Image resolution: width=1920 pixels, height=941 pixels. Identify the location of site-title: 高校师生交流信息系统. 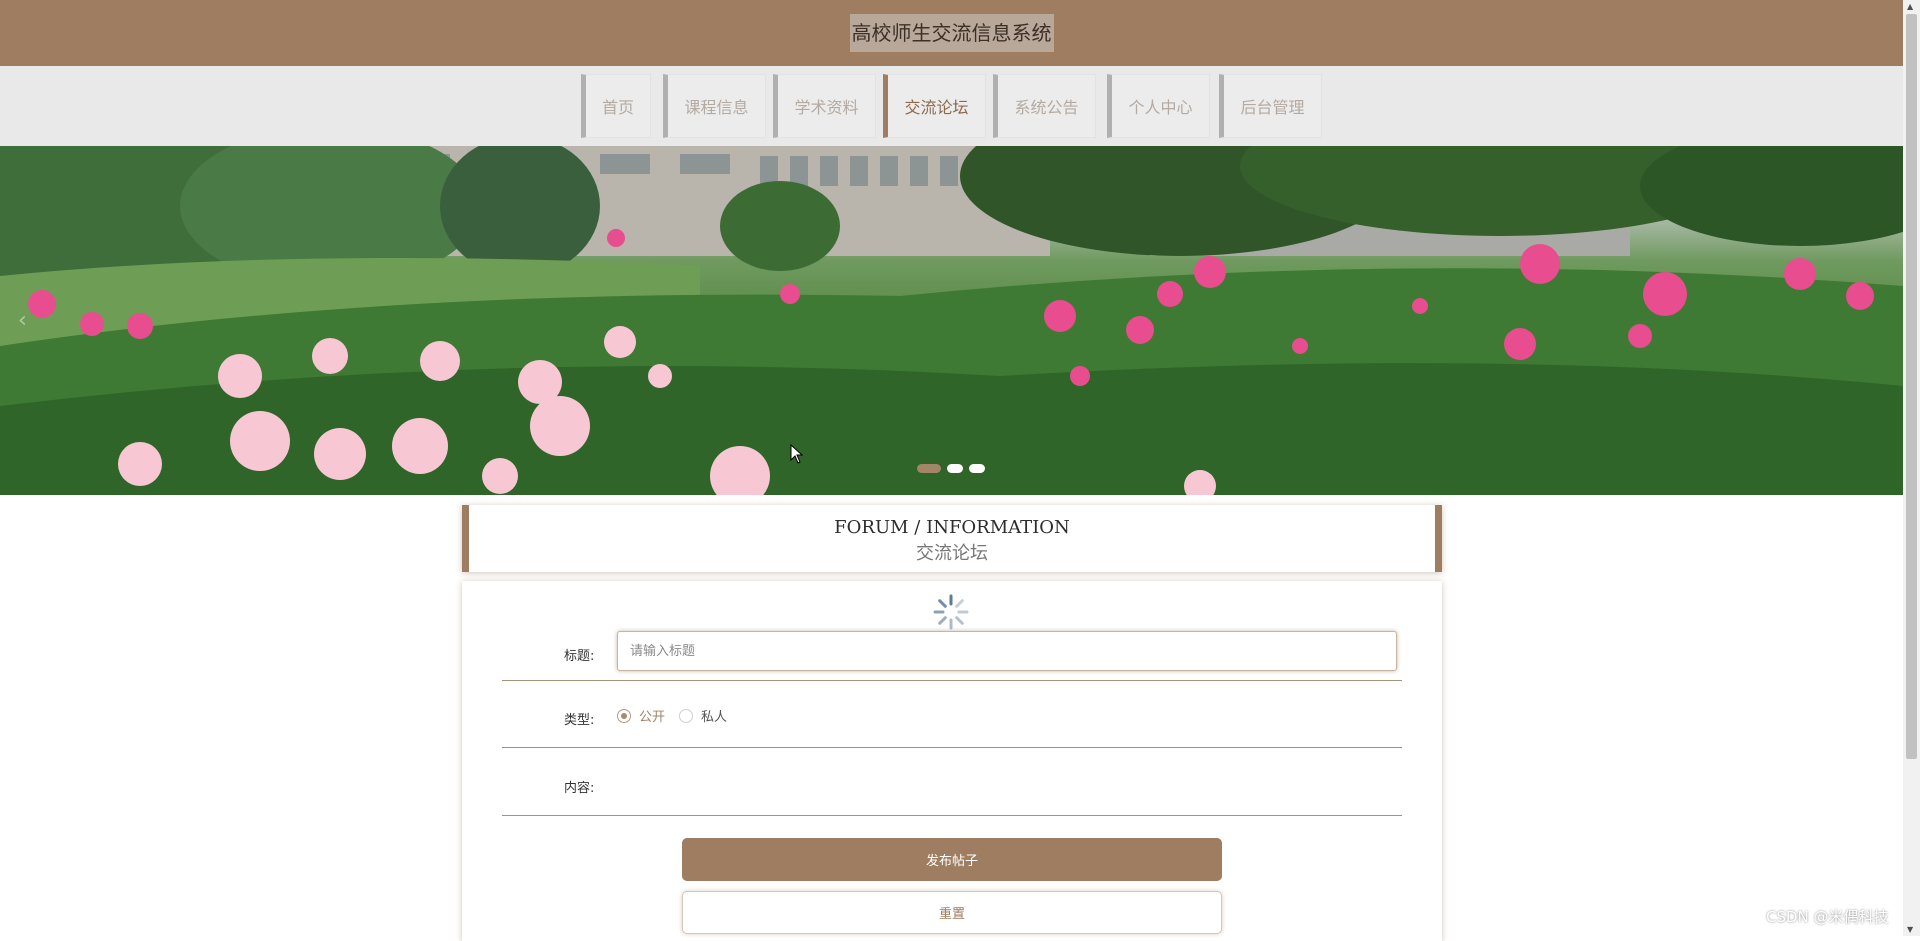
(951, 33).